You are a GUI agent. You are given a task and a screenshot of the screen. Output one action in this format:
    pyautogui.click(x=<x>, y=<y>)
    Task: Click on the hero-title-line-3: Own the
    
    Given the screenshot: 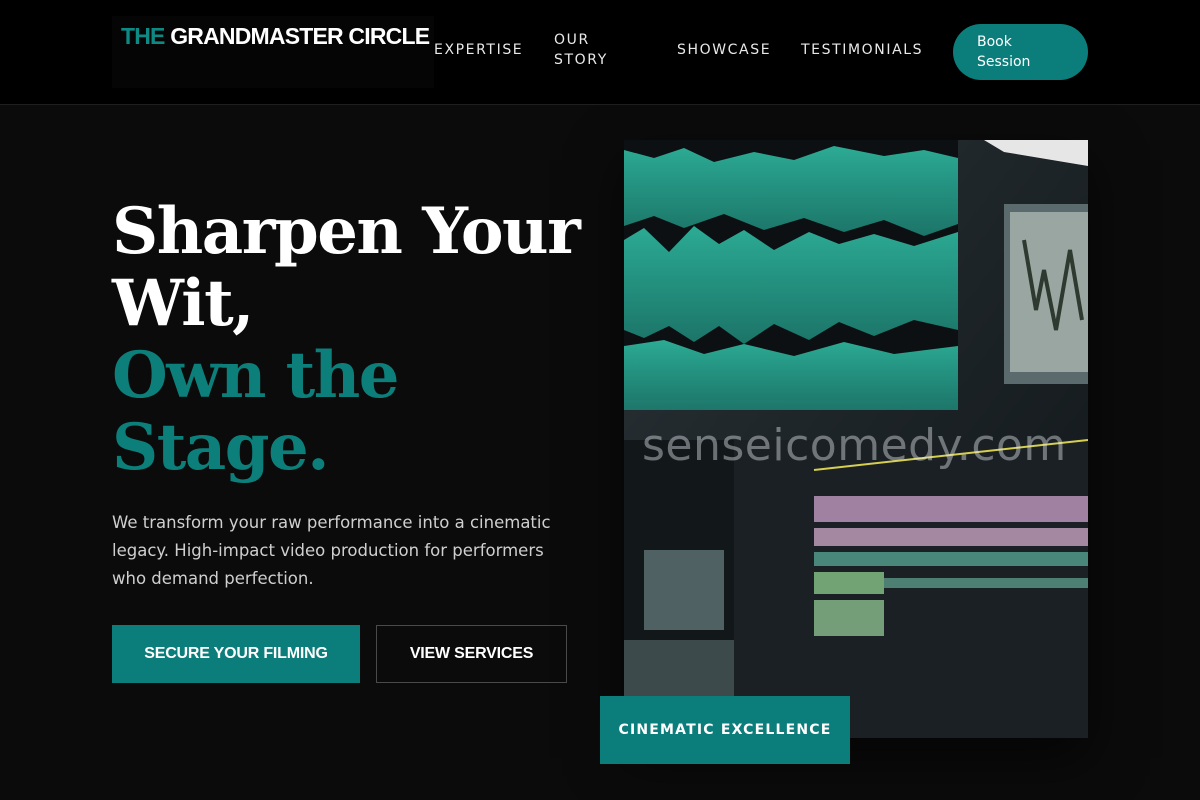 What is the action you would take?
    pyautogui.click(x=255, y=375)
    